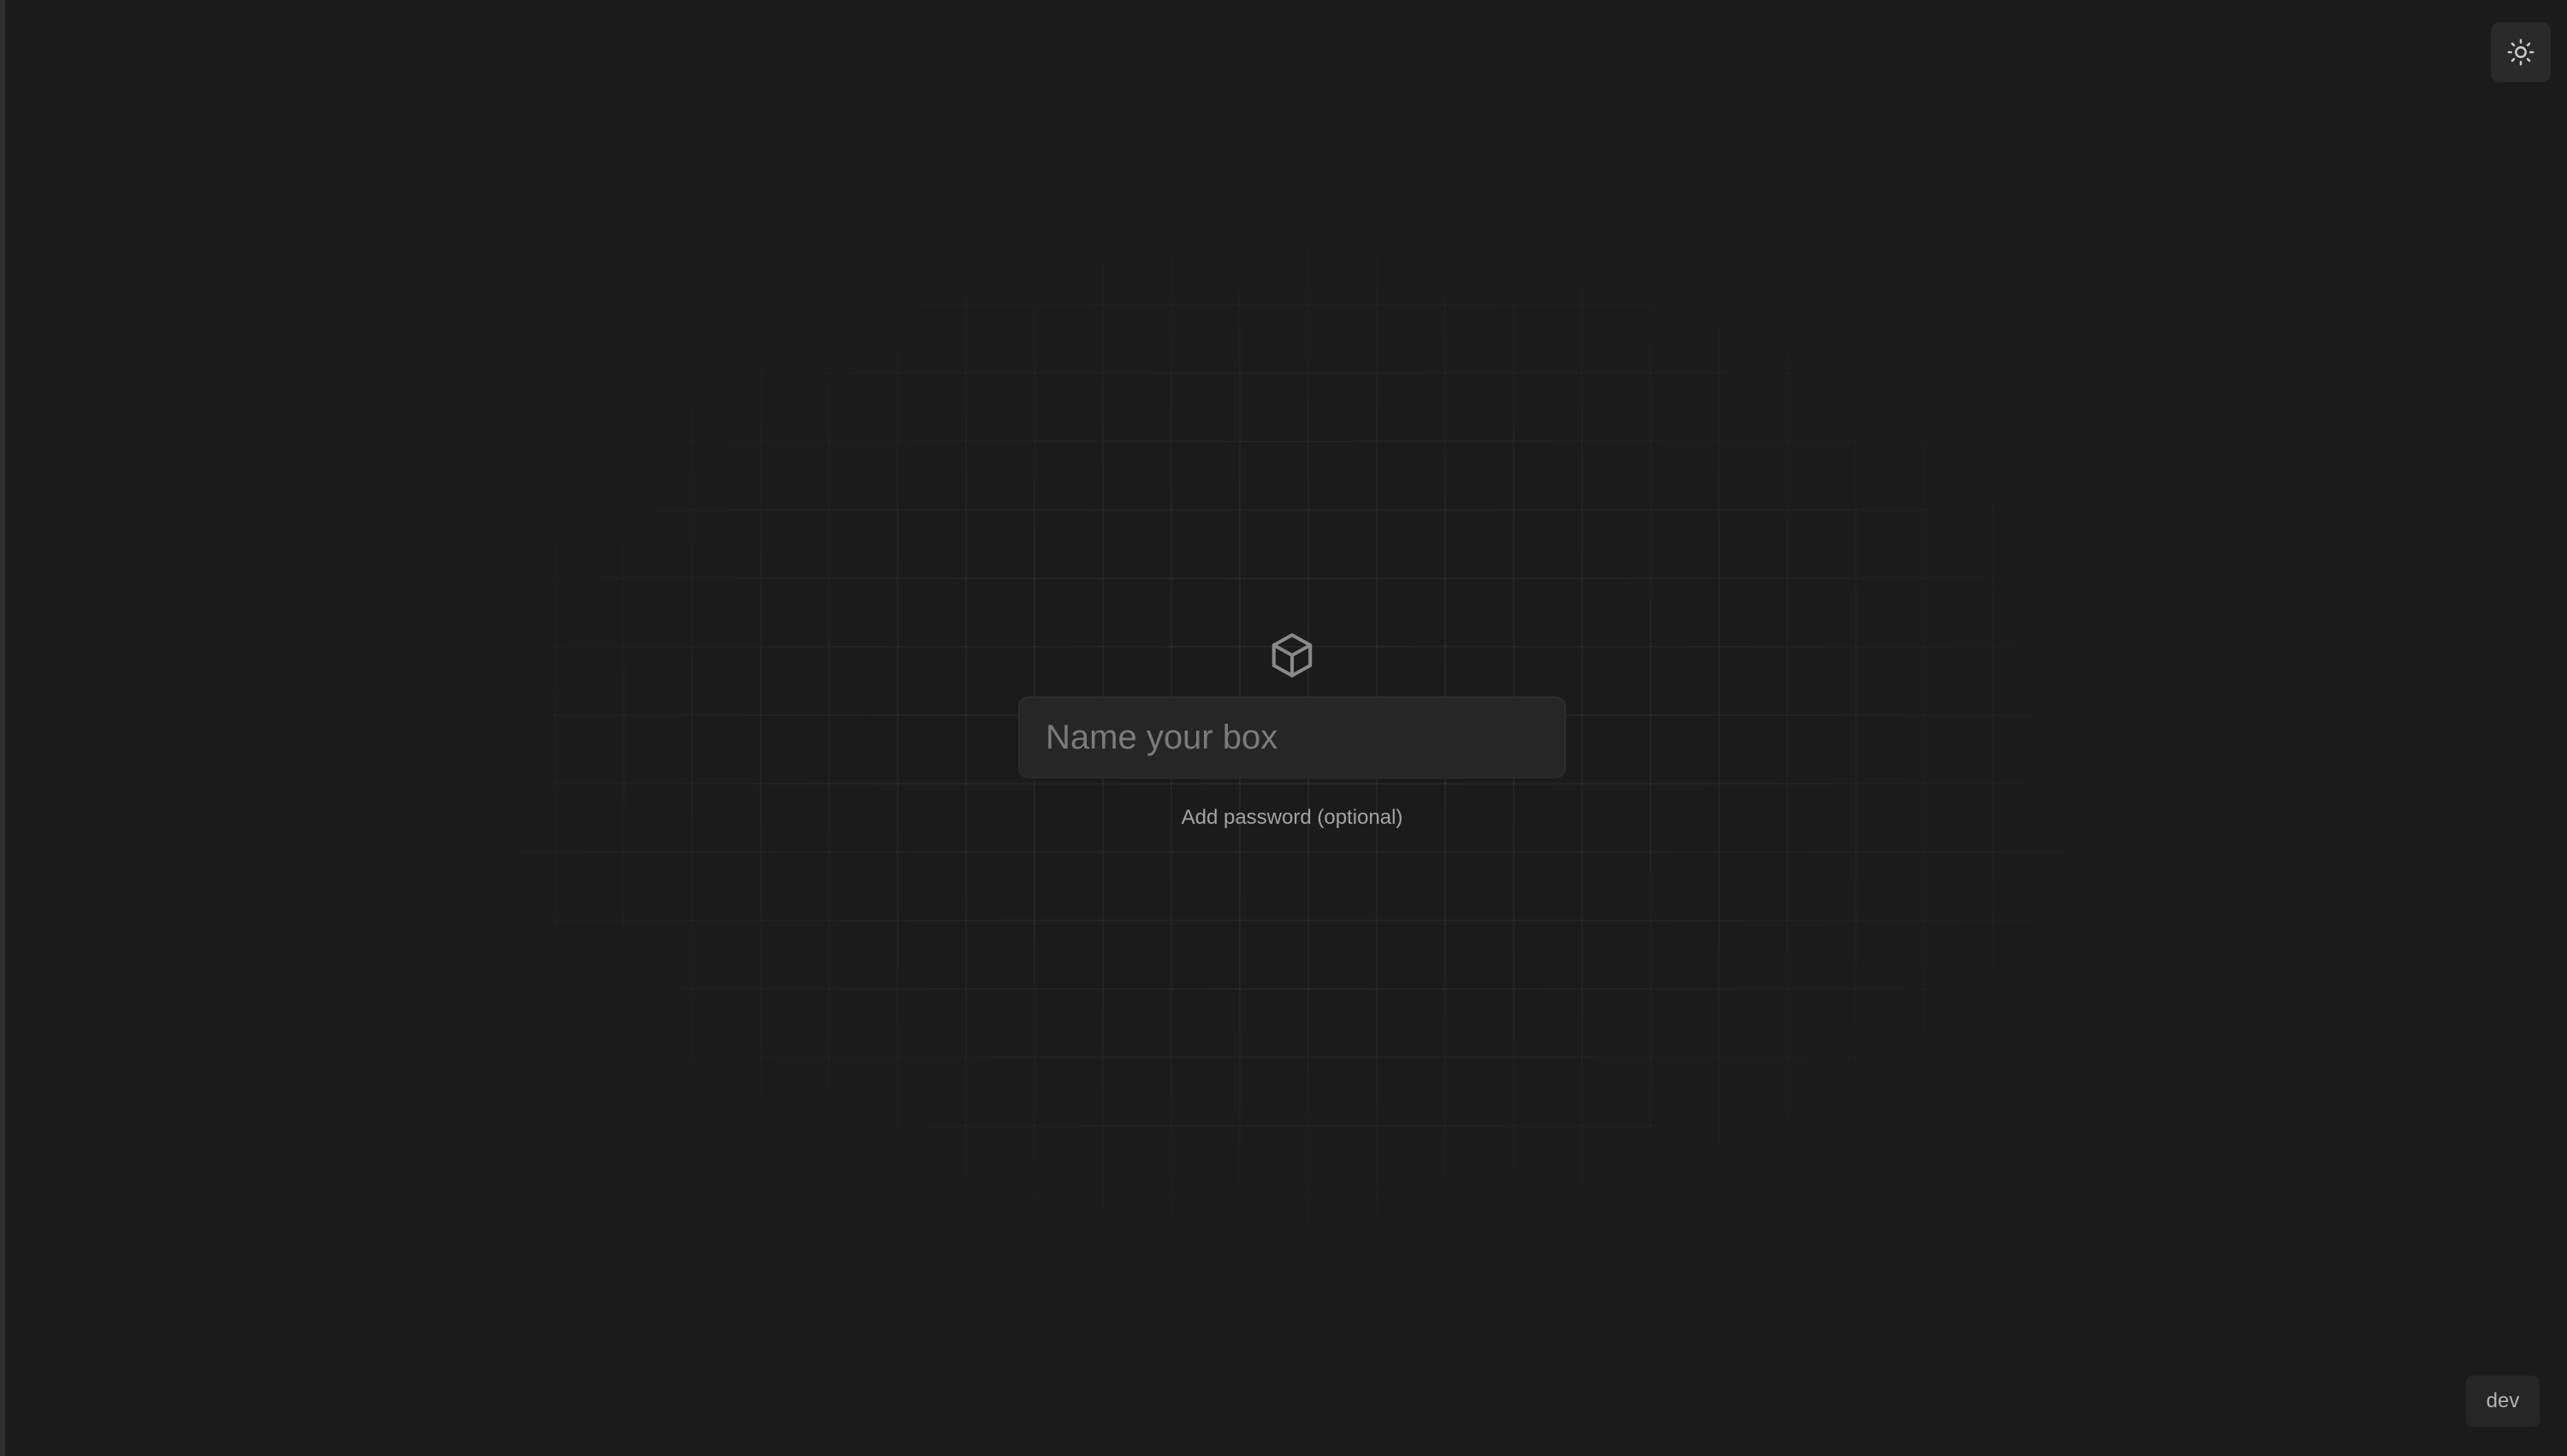 This screenshot has height=1456, width=2567. I want to click on env-badge: dev, so click(2503, 1401).